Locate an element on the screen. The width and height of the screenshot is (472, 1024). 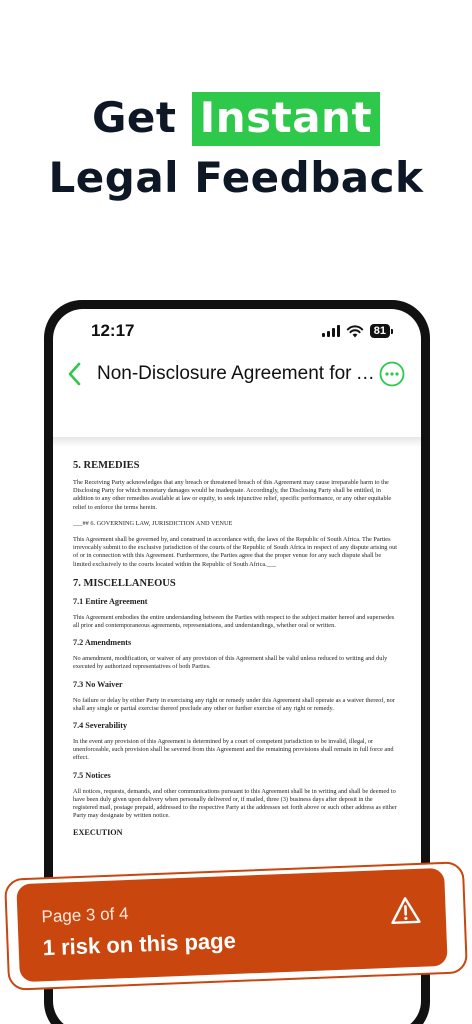
no-waiver-heading: 7.3 No Waiver is located at coordinates (98, 684).